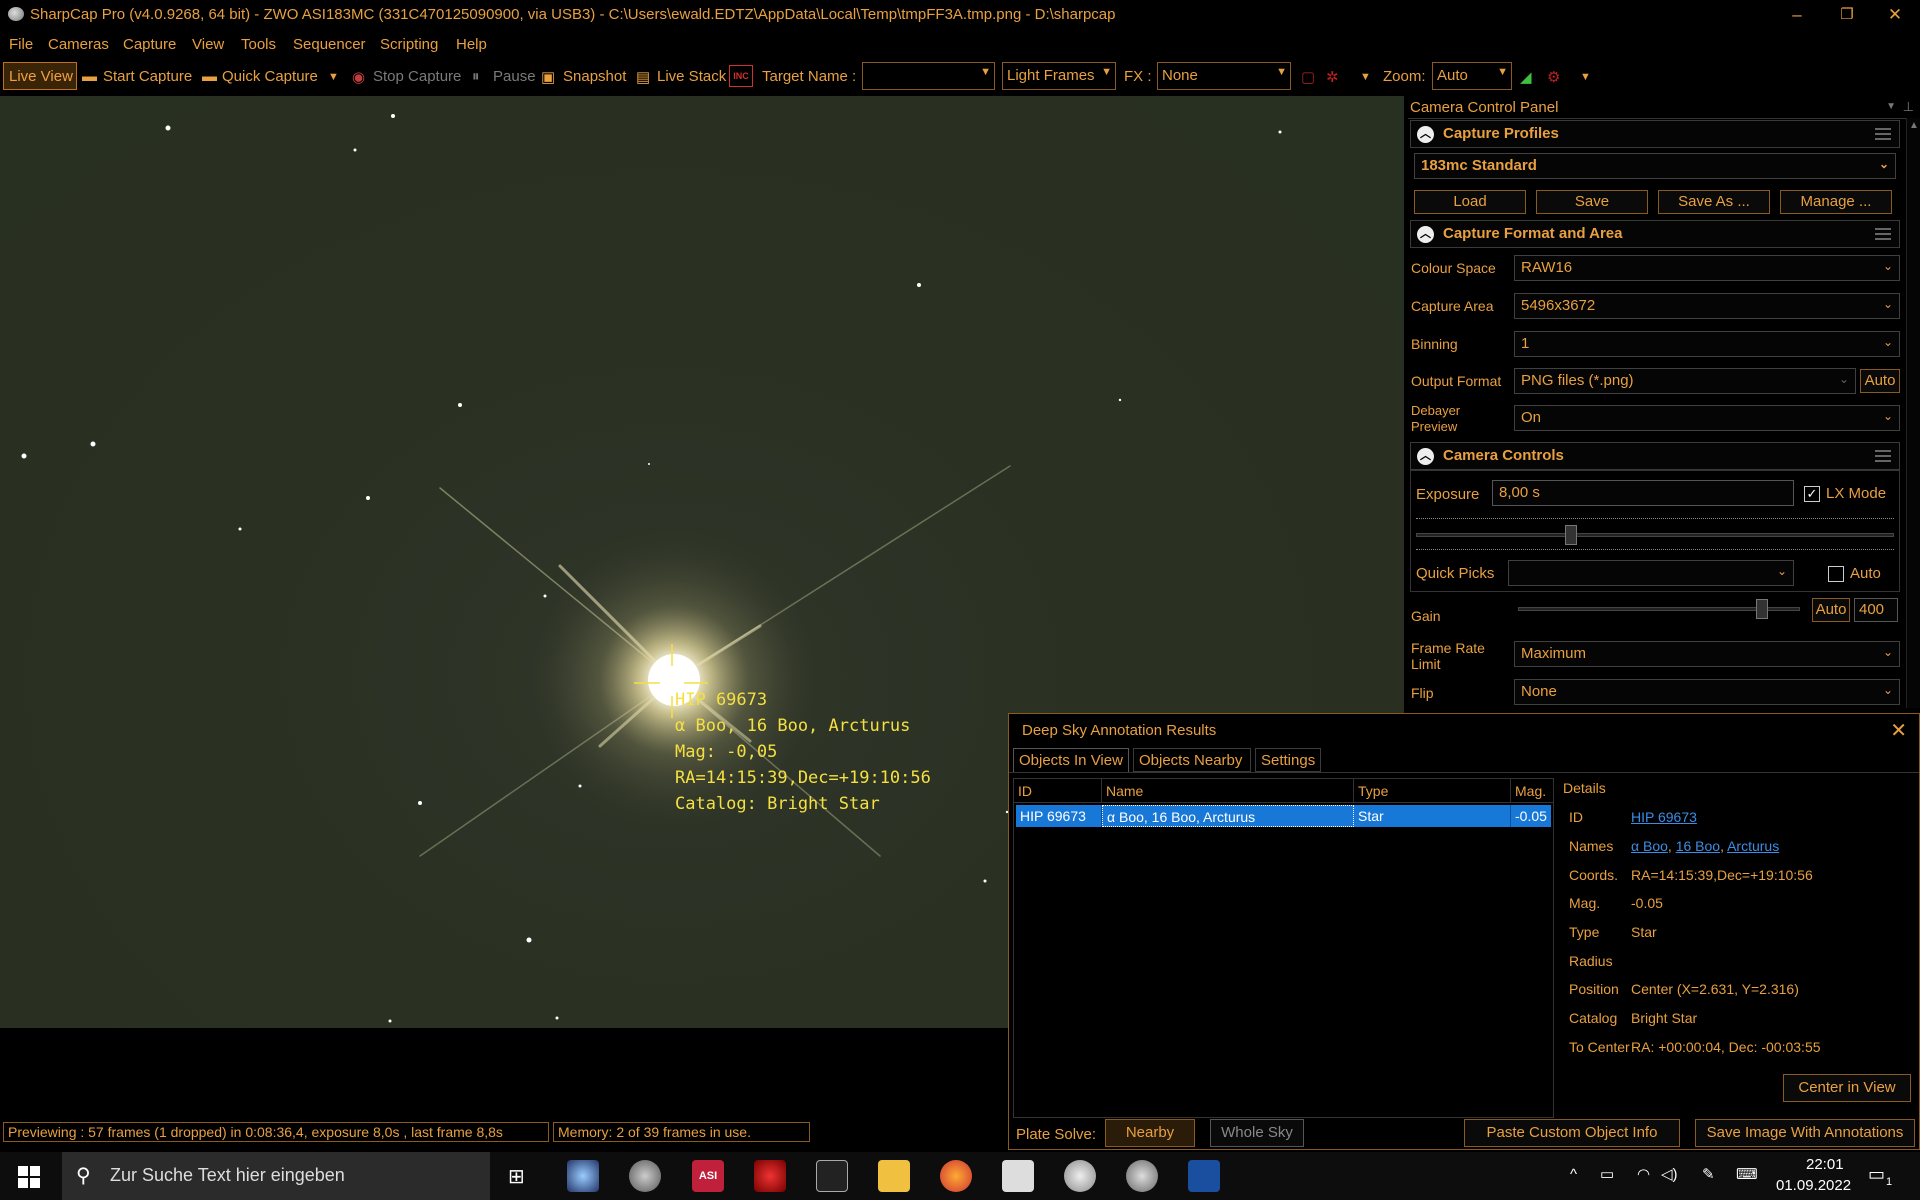 This screenshot has height=1200, width=1920. I want to click on target-name-input: ▼, so click(928, 76).